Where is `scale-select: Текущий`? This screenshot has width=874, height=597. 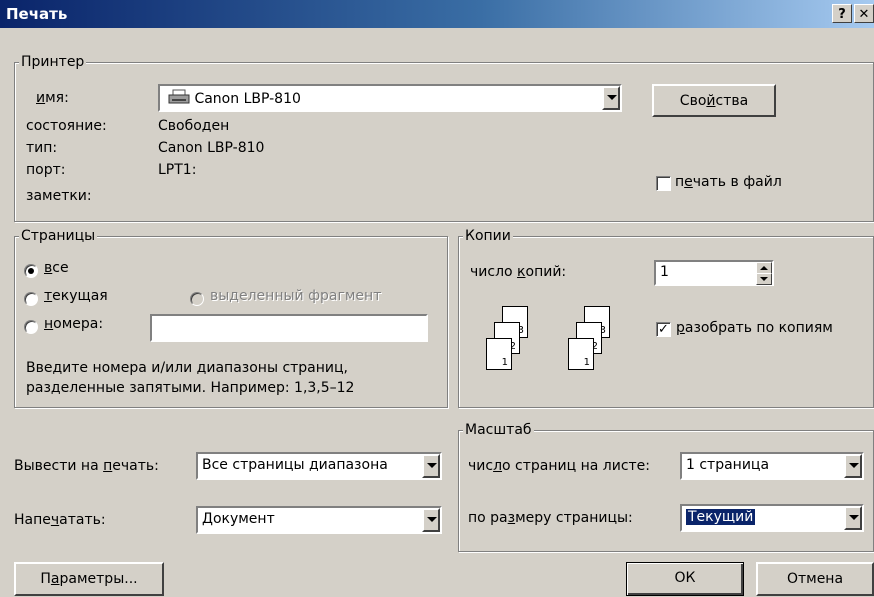 scale-select: Текущий is located at coordinates (772, 518).